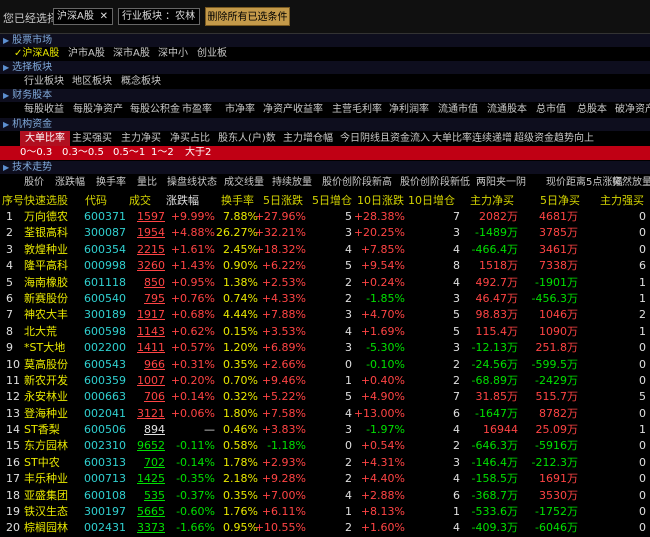 This screenshot has width=650, height=537. Describe the element at coordinates (385, 138) in the screenshot. I see `inst-tab: 今日阴线且资金流入` at that location.